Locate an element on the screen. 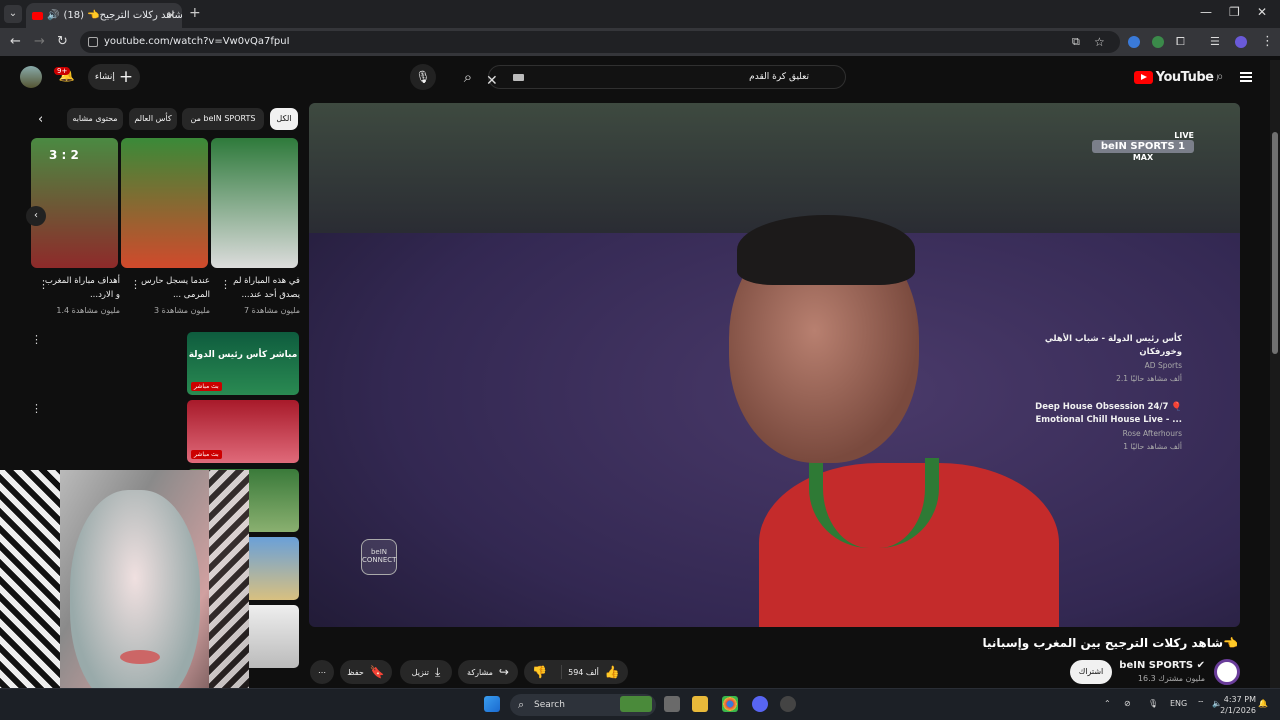 This screenshot has width=1280, height=720. channel-avatar is located at coordinates (1227, 672).